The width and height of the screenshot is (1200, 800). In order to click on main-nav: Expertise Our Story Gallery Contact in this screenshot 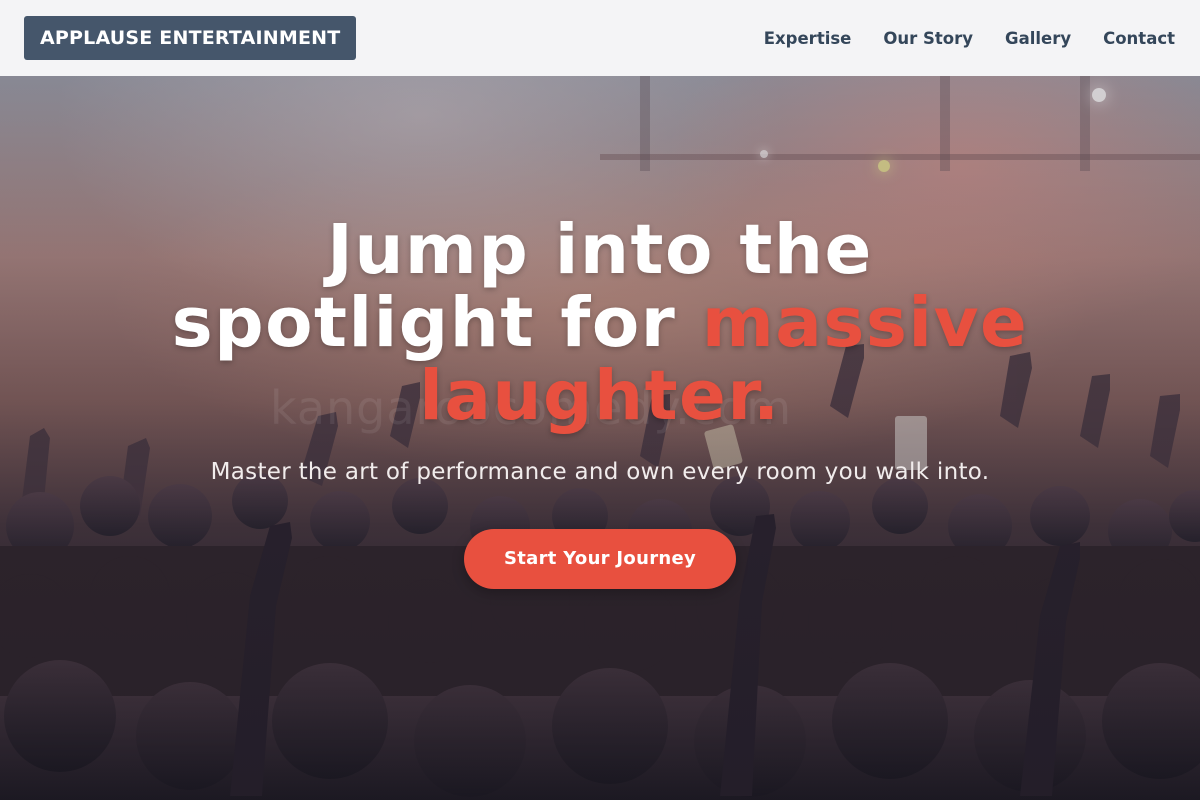, I will do `click(970, 38)`.